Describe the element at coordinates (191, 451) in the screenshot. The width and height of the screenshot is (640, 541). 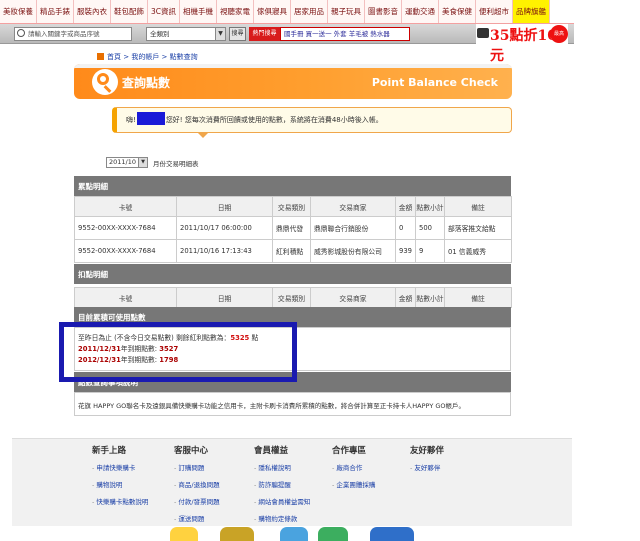
I see `footer-column-title: 客服中心` at that location.